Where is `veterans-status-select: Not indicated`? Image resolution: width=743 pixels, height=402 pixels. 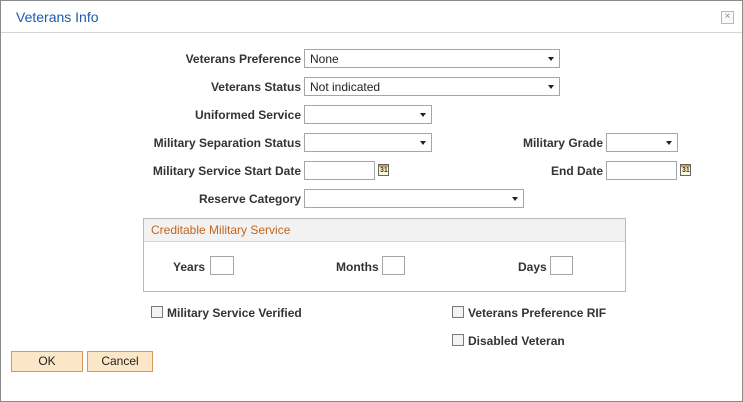 veterans-status-select: Not indicated is located at coordinates (432, 86).